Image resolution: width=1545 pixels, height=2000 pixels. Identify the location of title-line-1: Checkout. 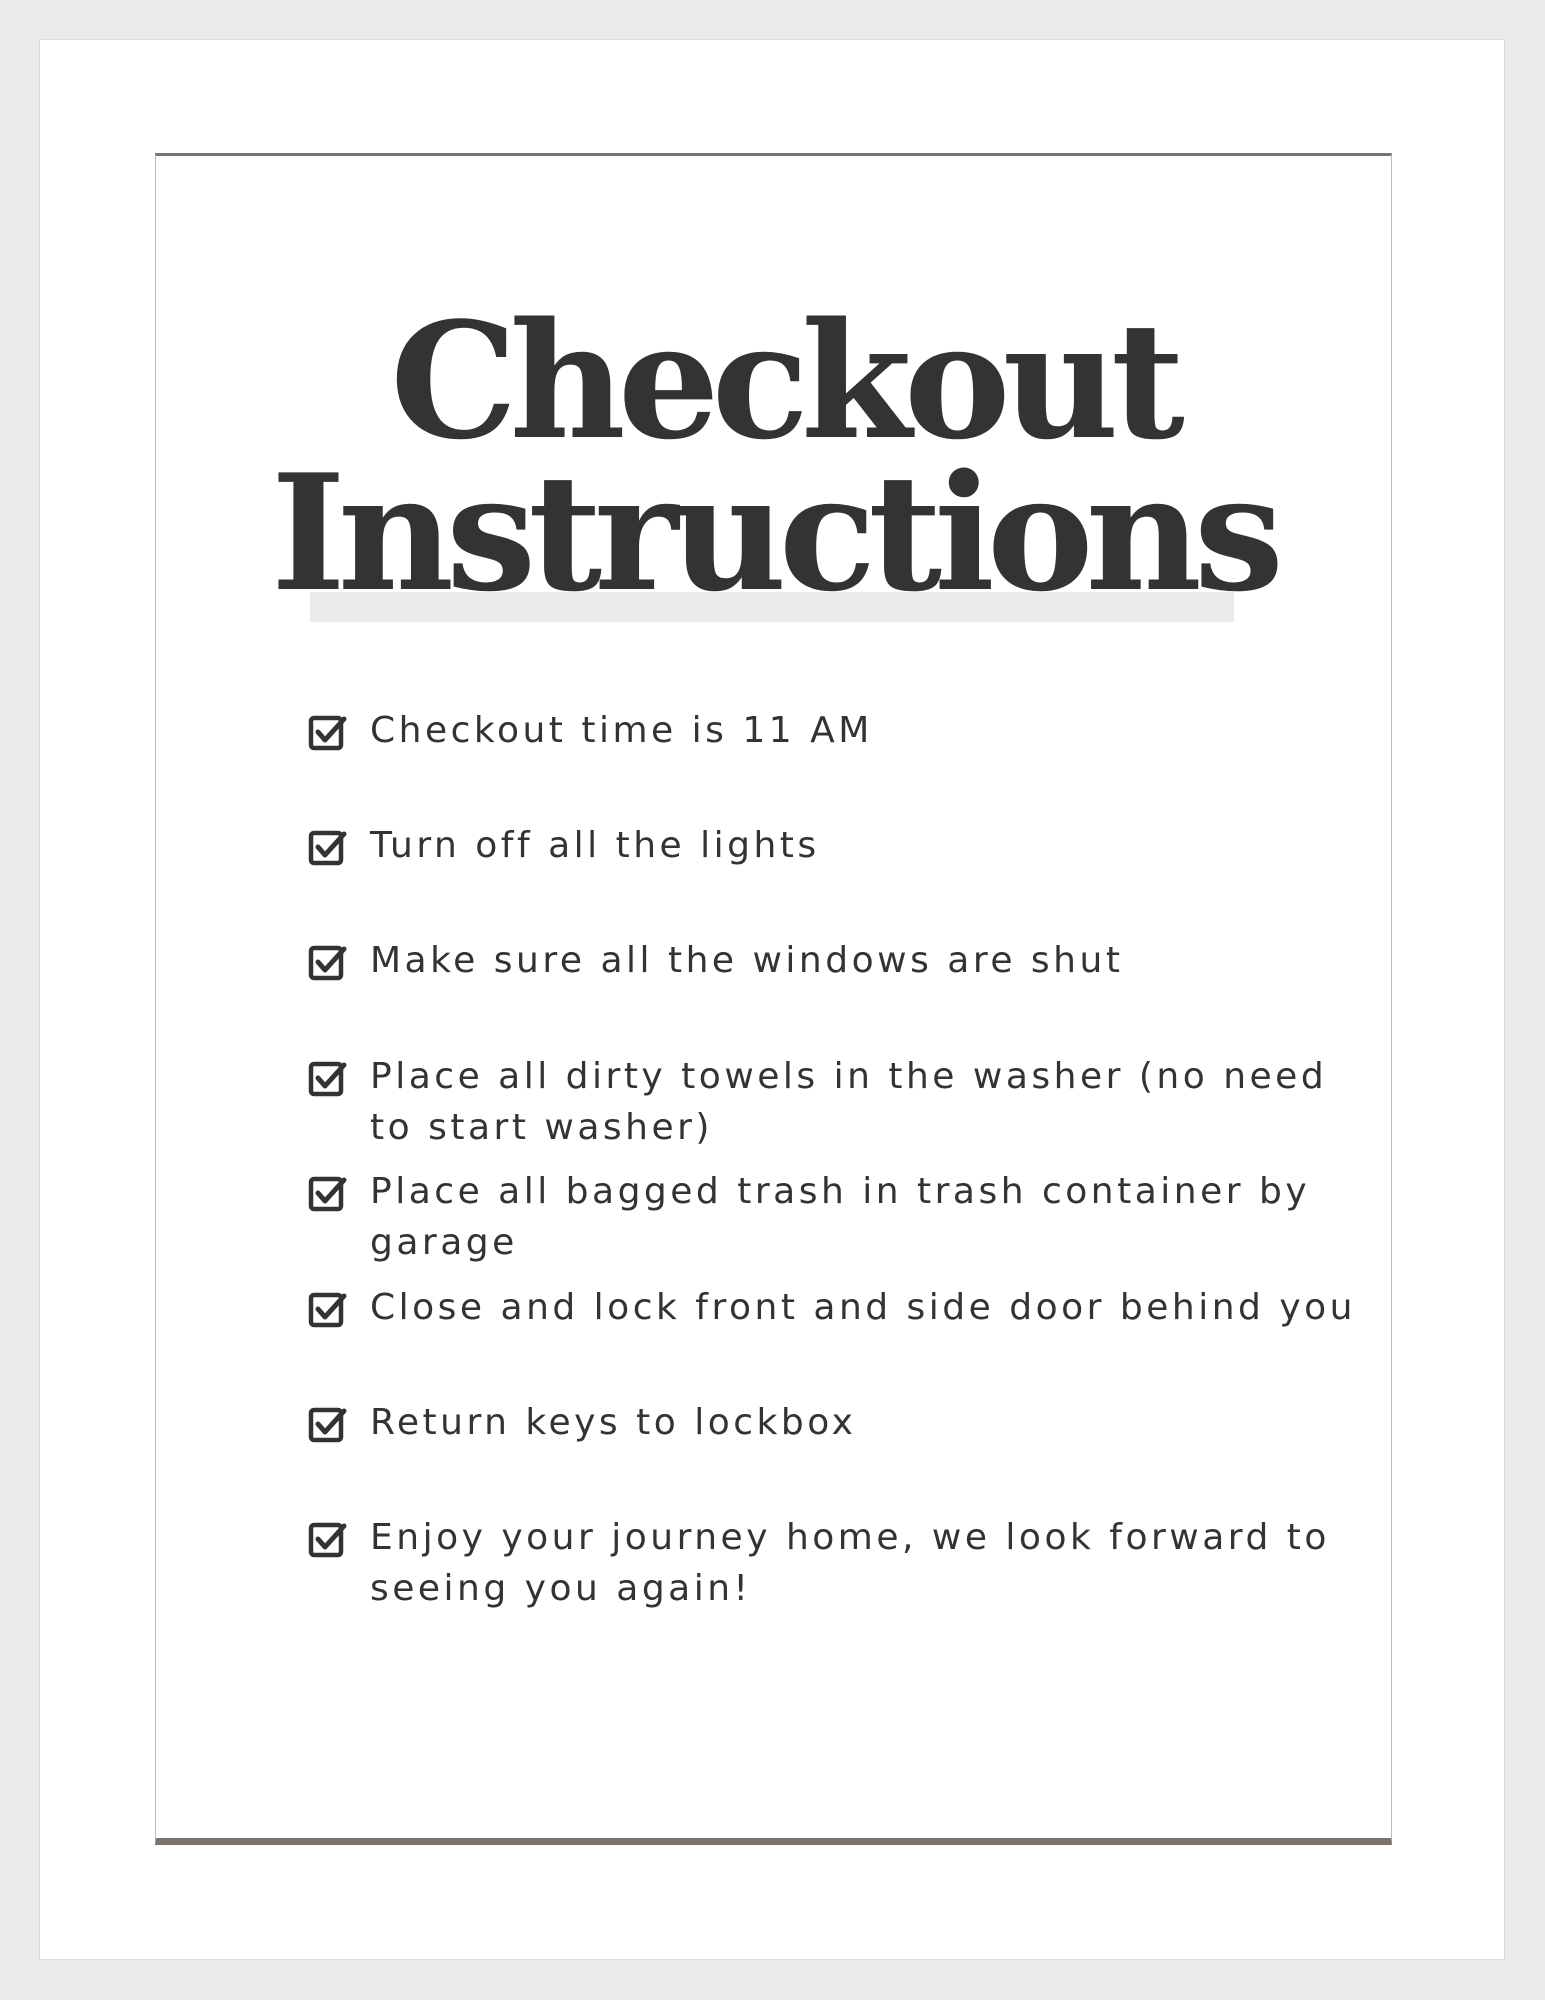
(787, 381).